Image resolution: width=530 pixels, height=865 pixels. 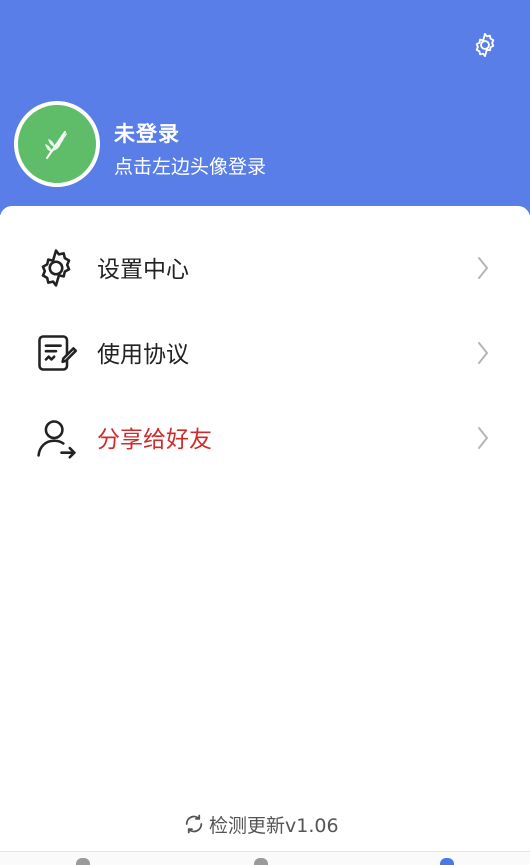 I want to click on tab-mine, so click(x=447, y=861).